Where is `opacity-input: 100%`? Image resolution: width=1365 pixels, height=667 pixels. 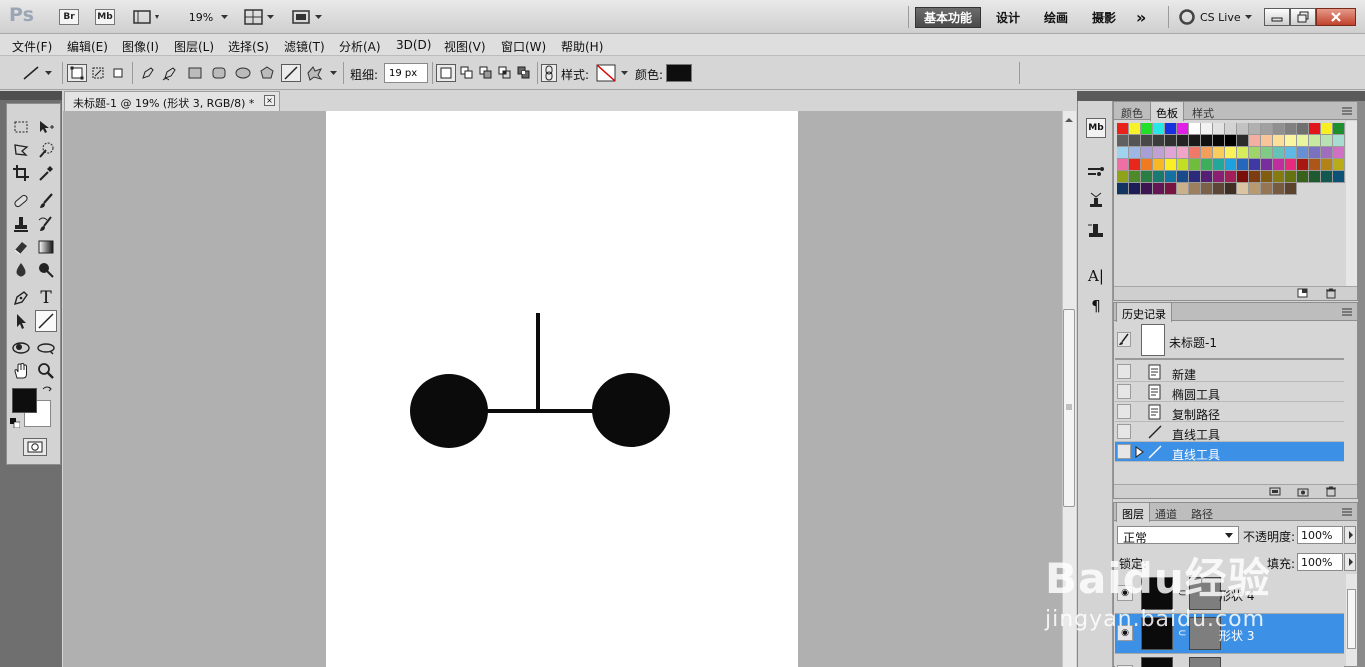 opacity-input: 100% is located at coordinates (1320, 535).